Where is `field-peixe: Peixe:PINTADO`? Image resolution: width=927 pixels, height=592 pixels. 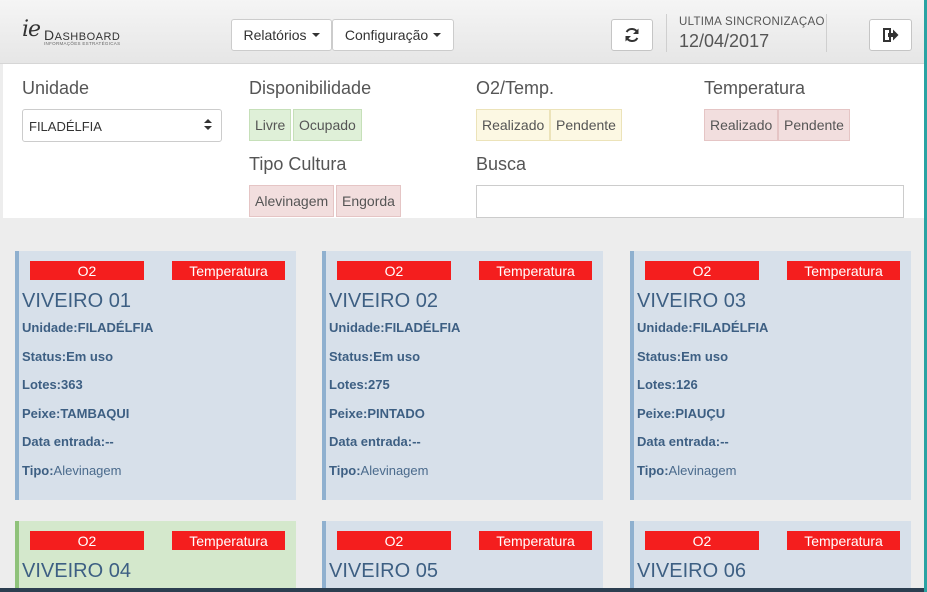 field-peixe: Peixe:PINTADO is located at coordinates (377, 413).